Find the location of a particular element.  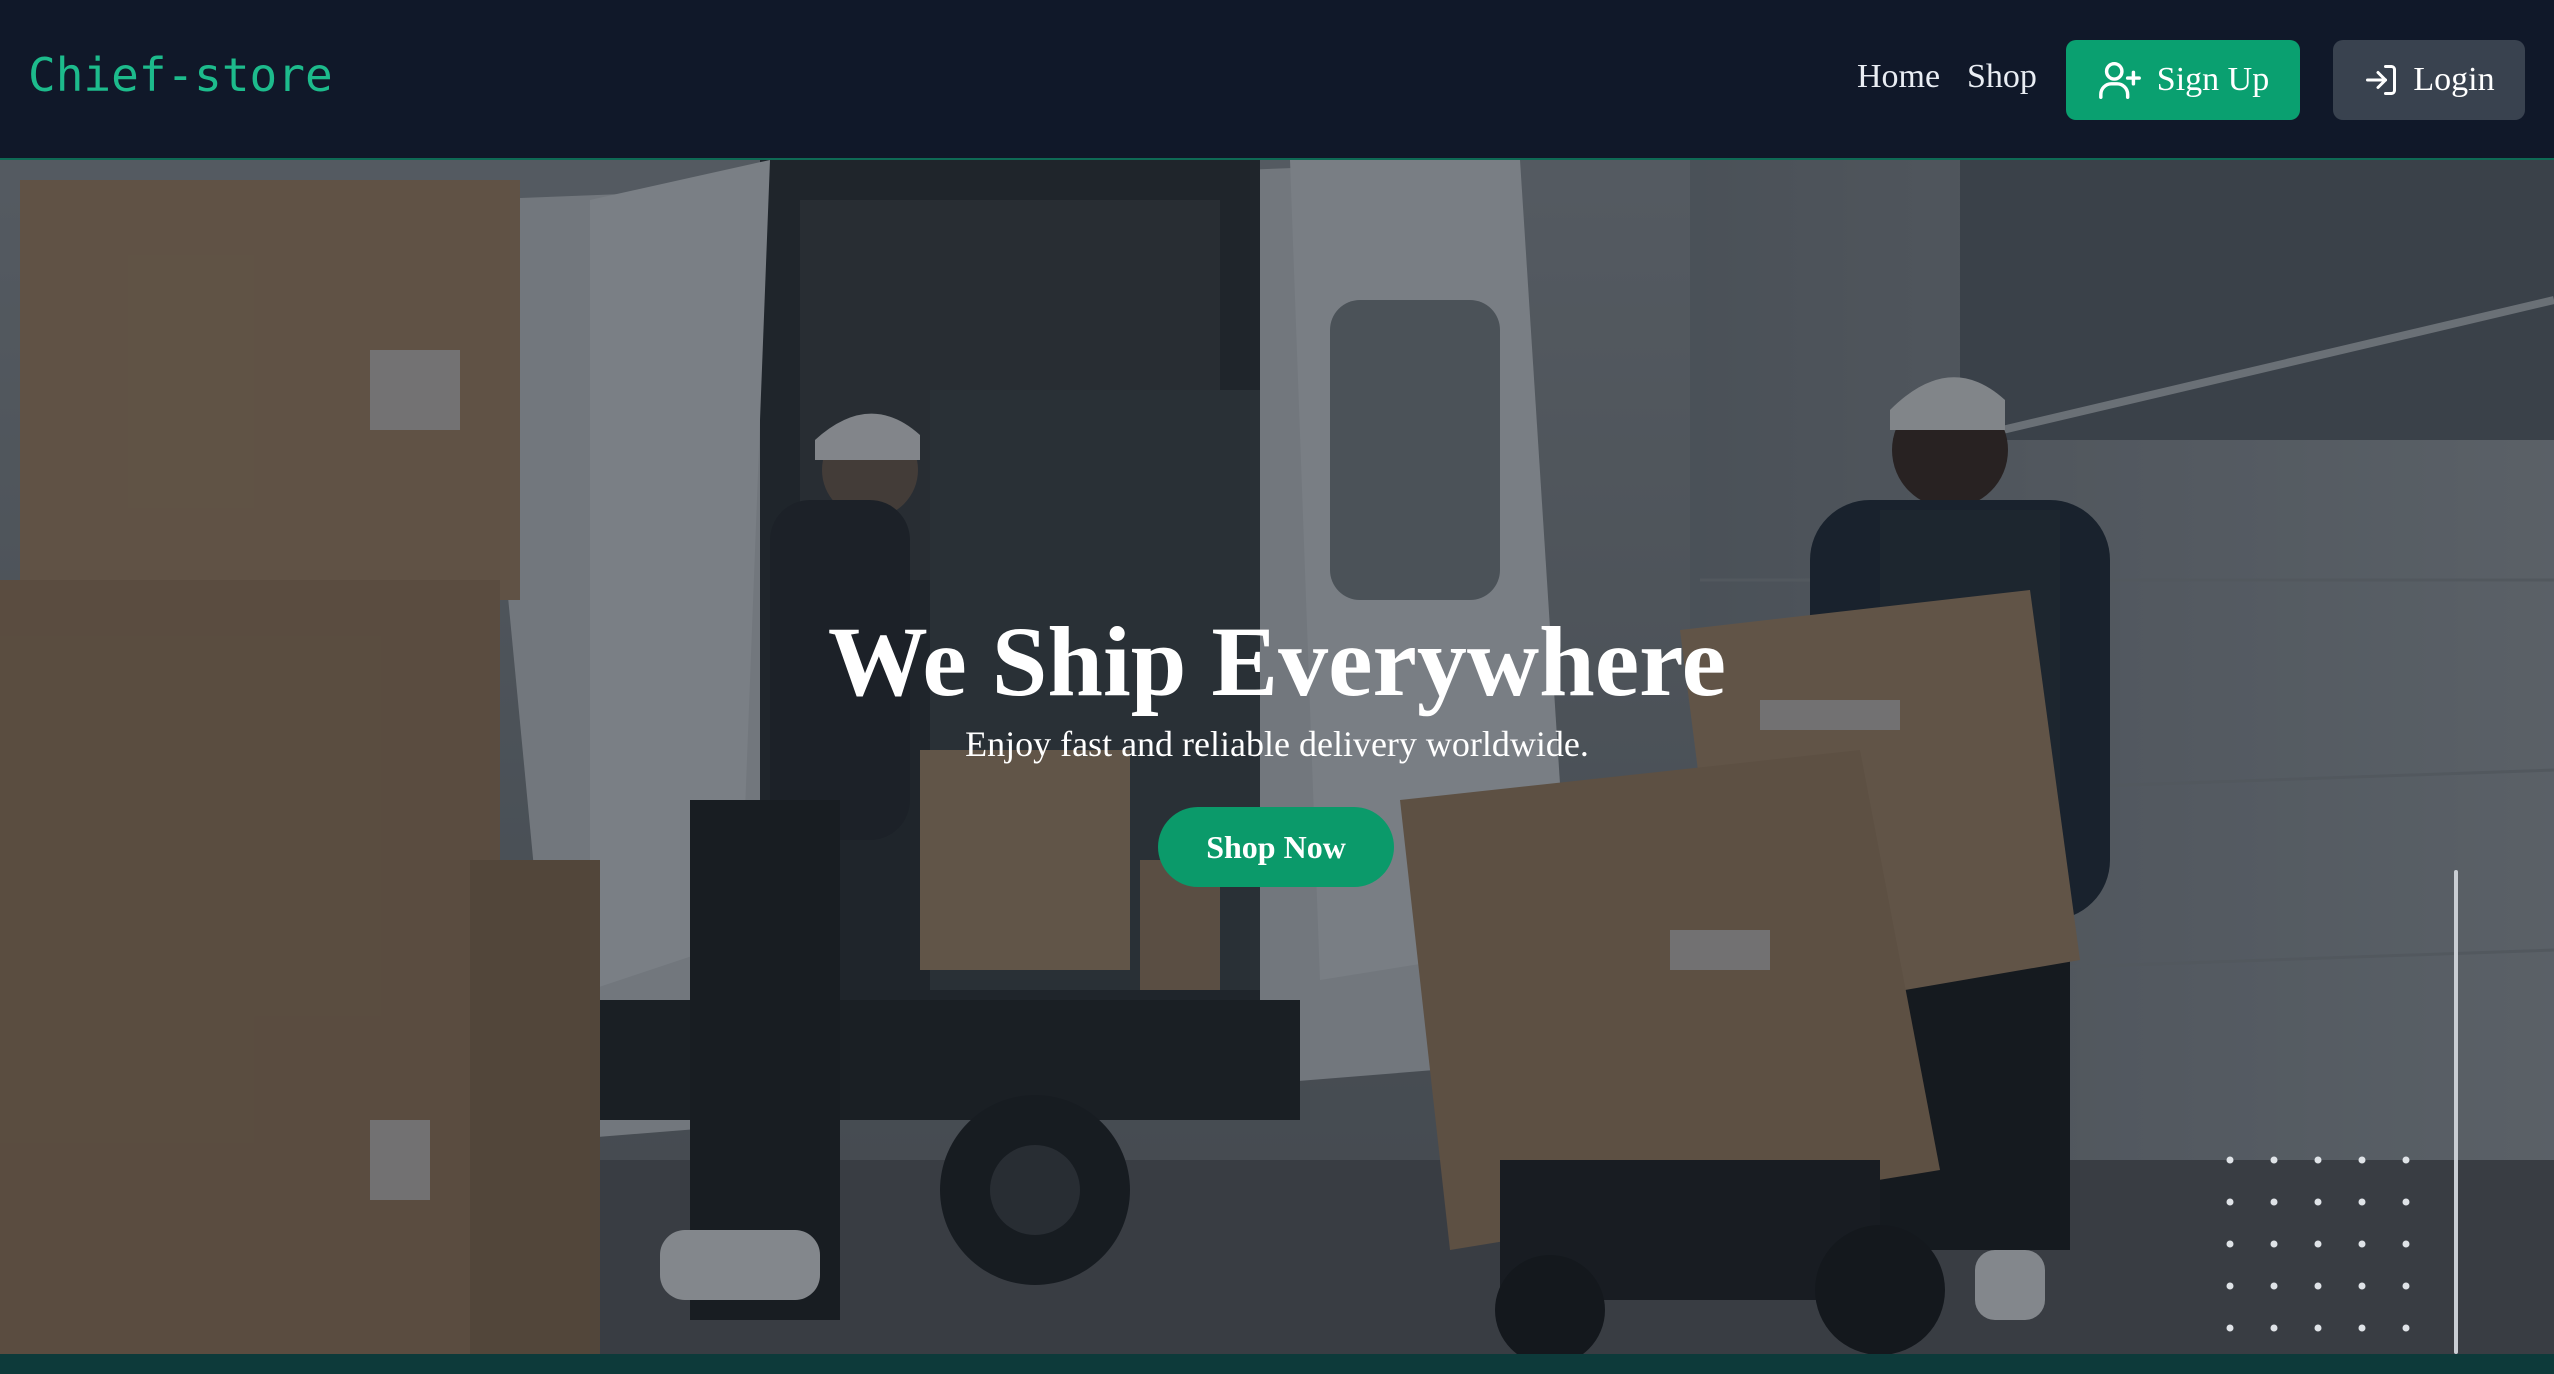

signup-button: Sign Up is located at coordinates (2183, 80).